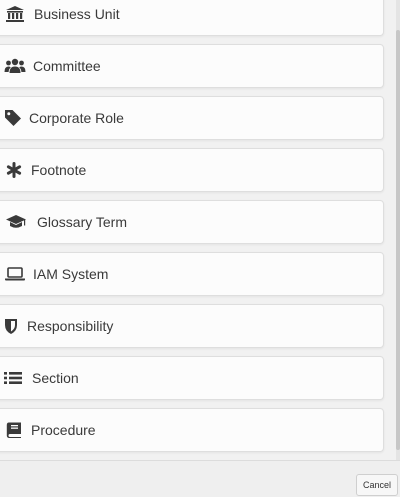  Describe the element at coordinates (398, 240) in the screenshot. I see `scrollbar-thumb` at that location.